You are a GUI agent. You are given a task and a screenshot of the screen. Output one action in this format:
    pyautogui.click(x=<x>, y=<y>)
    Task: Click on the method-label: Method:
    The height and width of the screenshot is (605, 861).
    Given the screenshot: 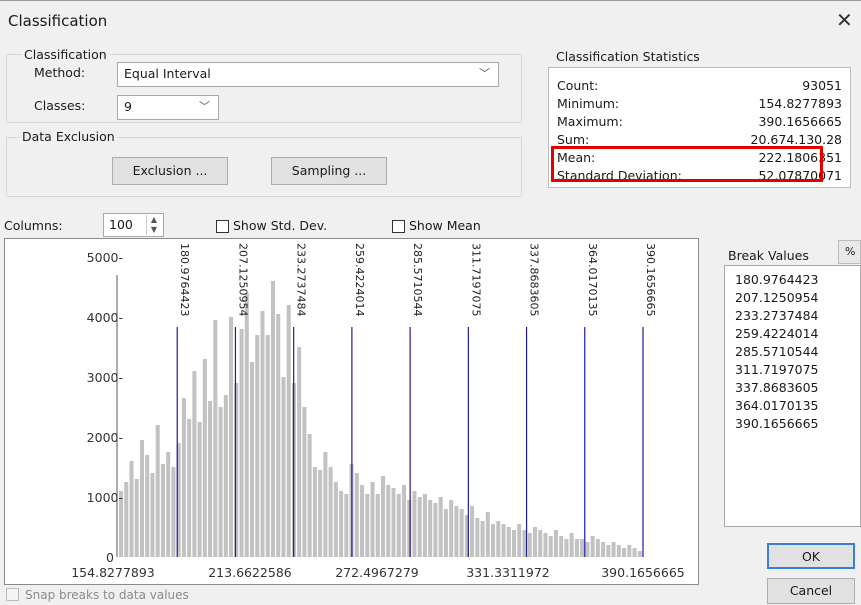 What is the action you would take?
    pyautogui.click(x=60, y=72)
    